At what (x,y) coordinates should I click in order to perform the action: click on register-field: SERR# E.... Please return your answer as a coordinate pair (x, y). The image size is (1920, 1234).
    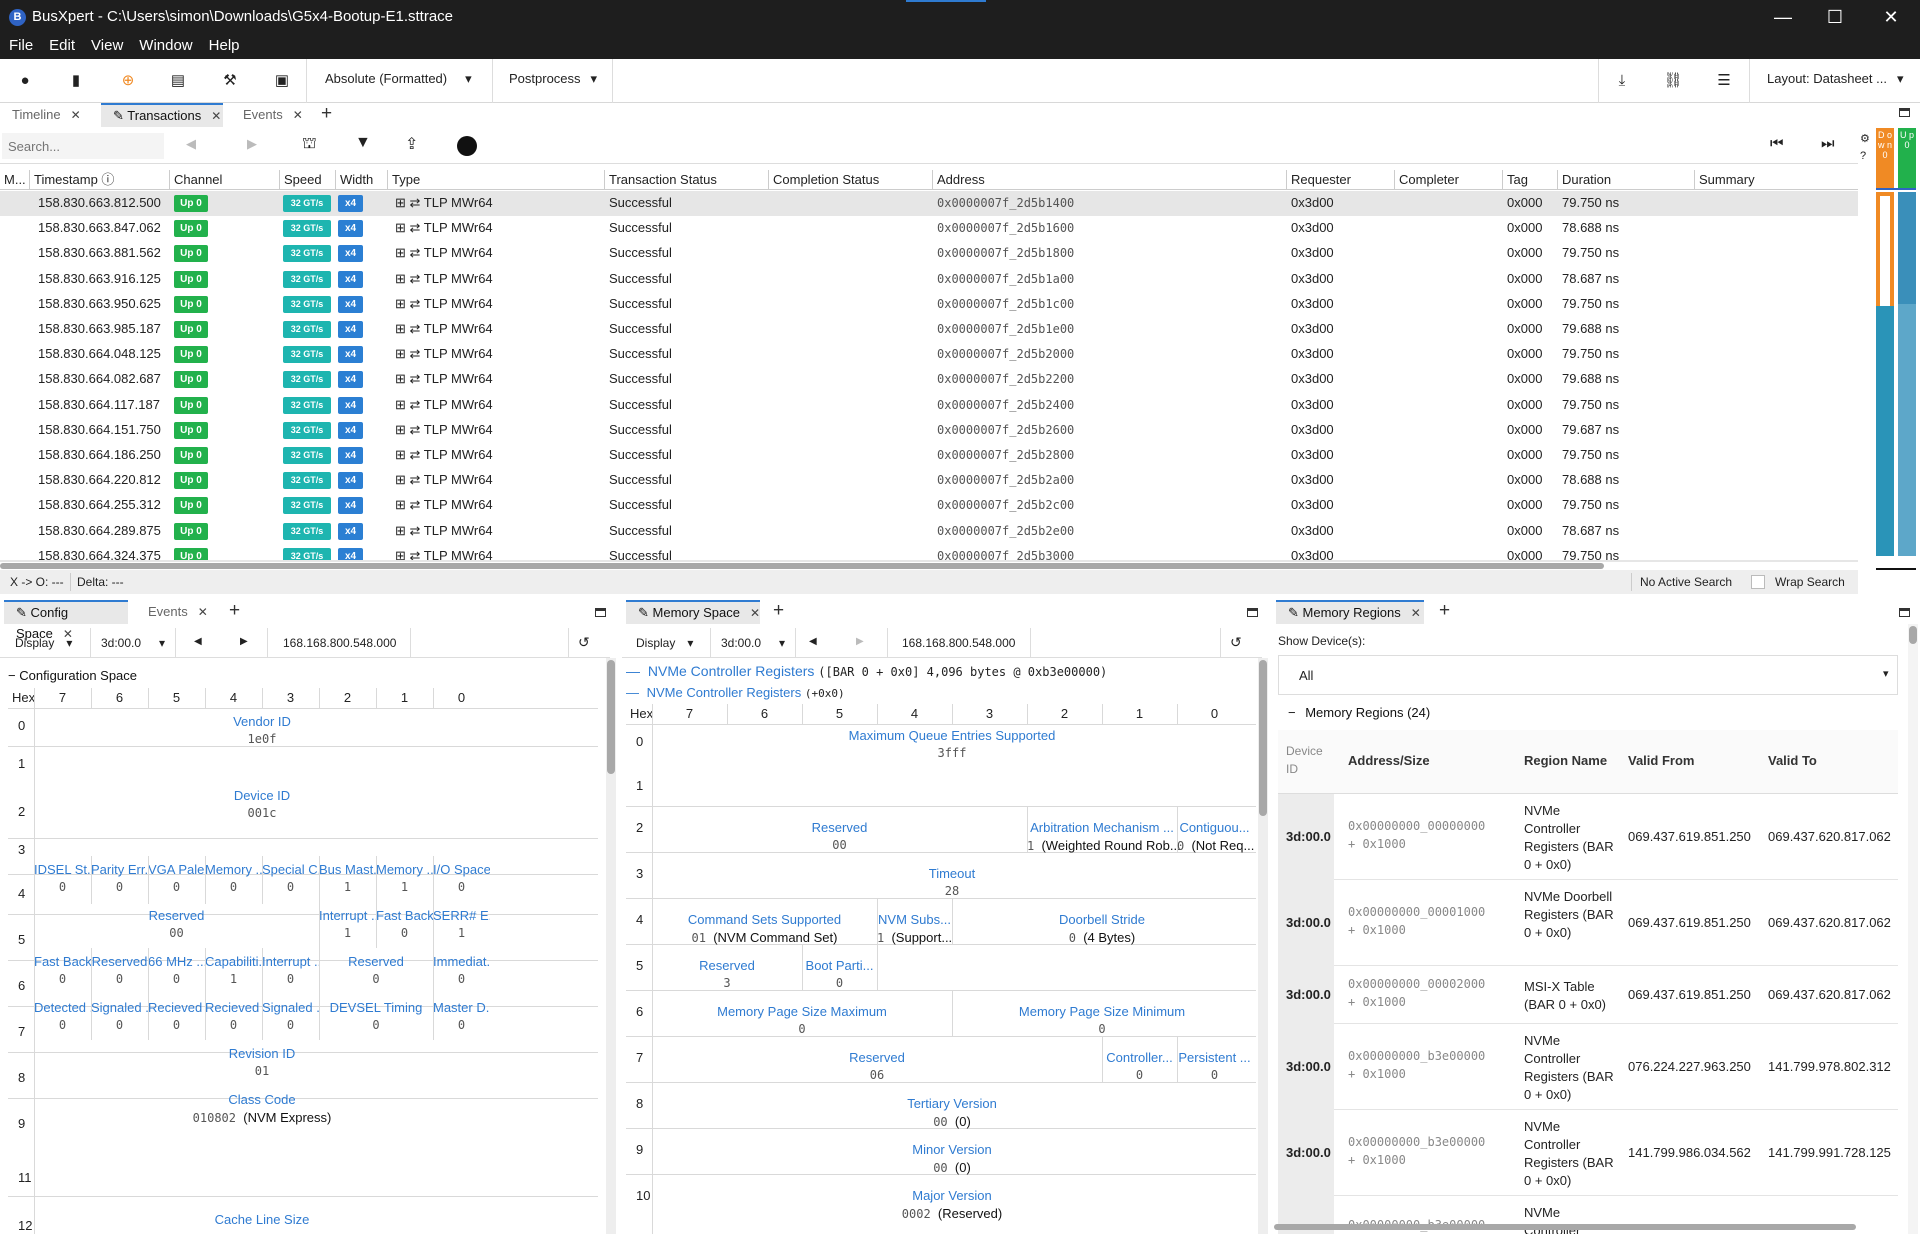
    Looking at the image, I should click on (461, 915).